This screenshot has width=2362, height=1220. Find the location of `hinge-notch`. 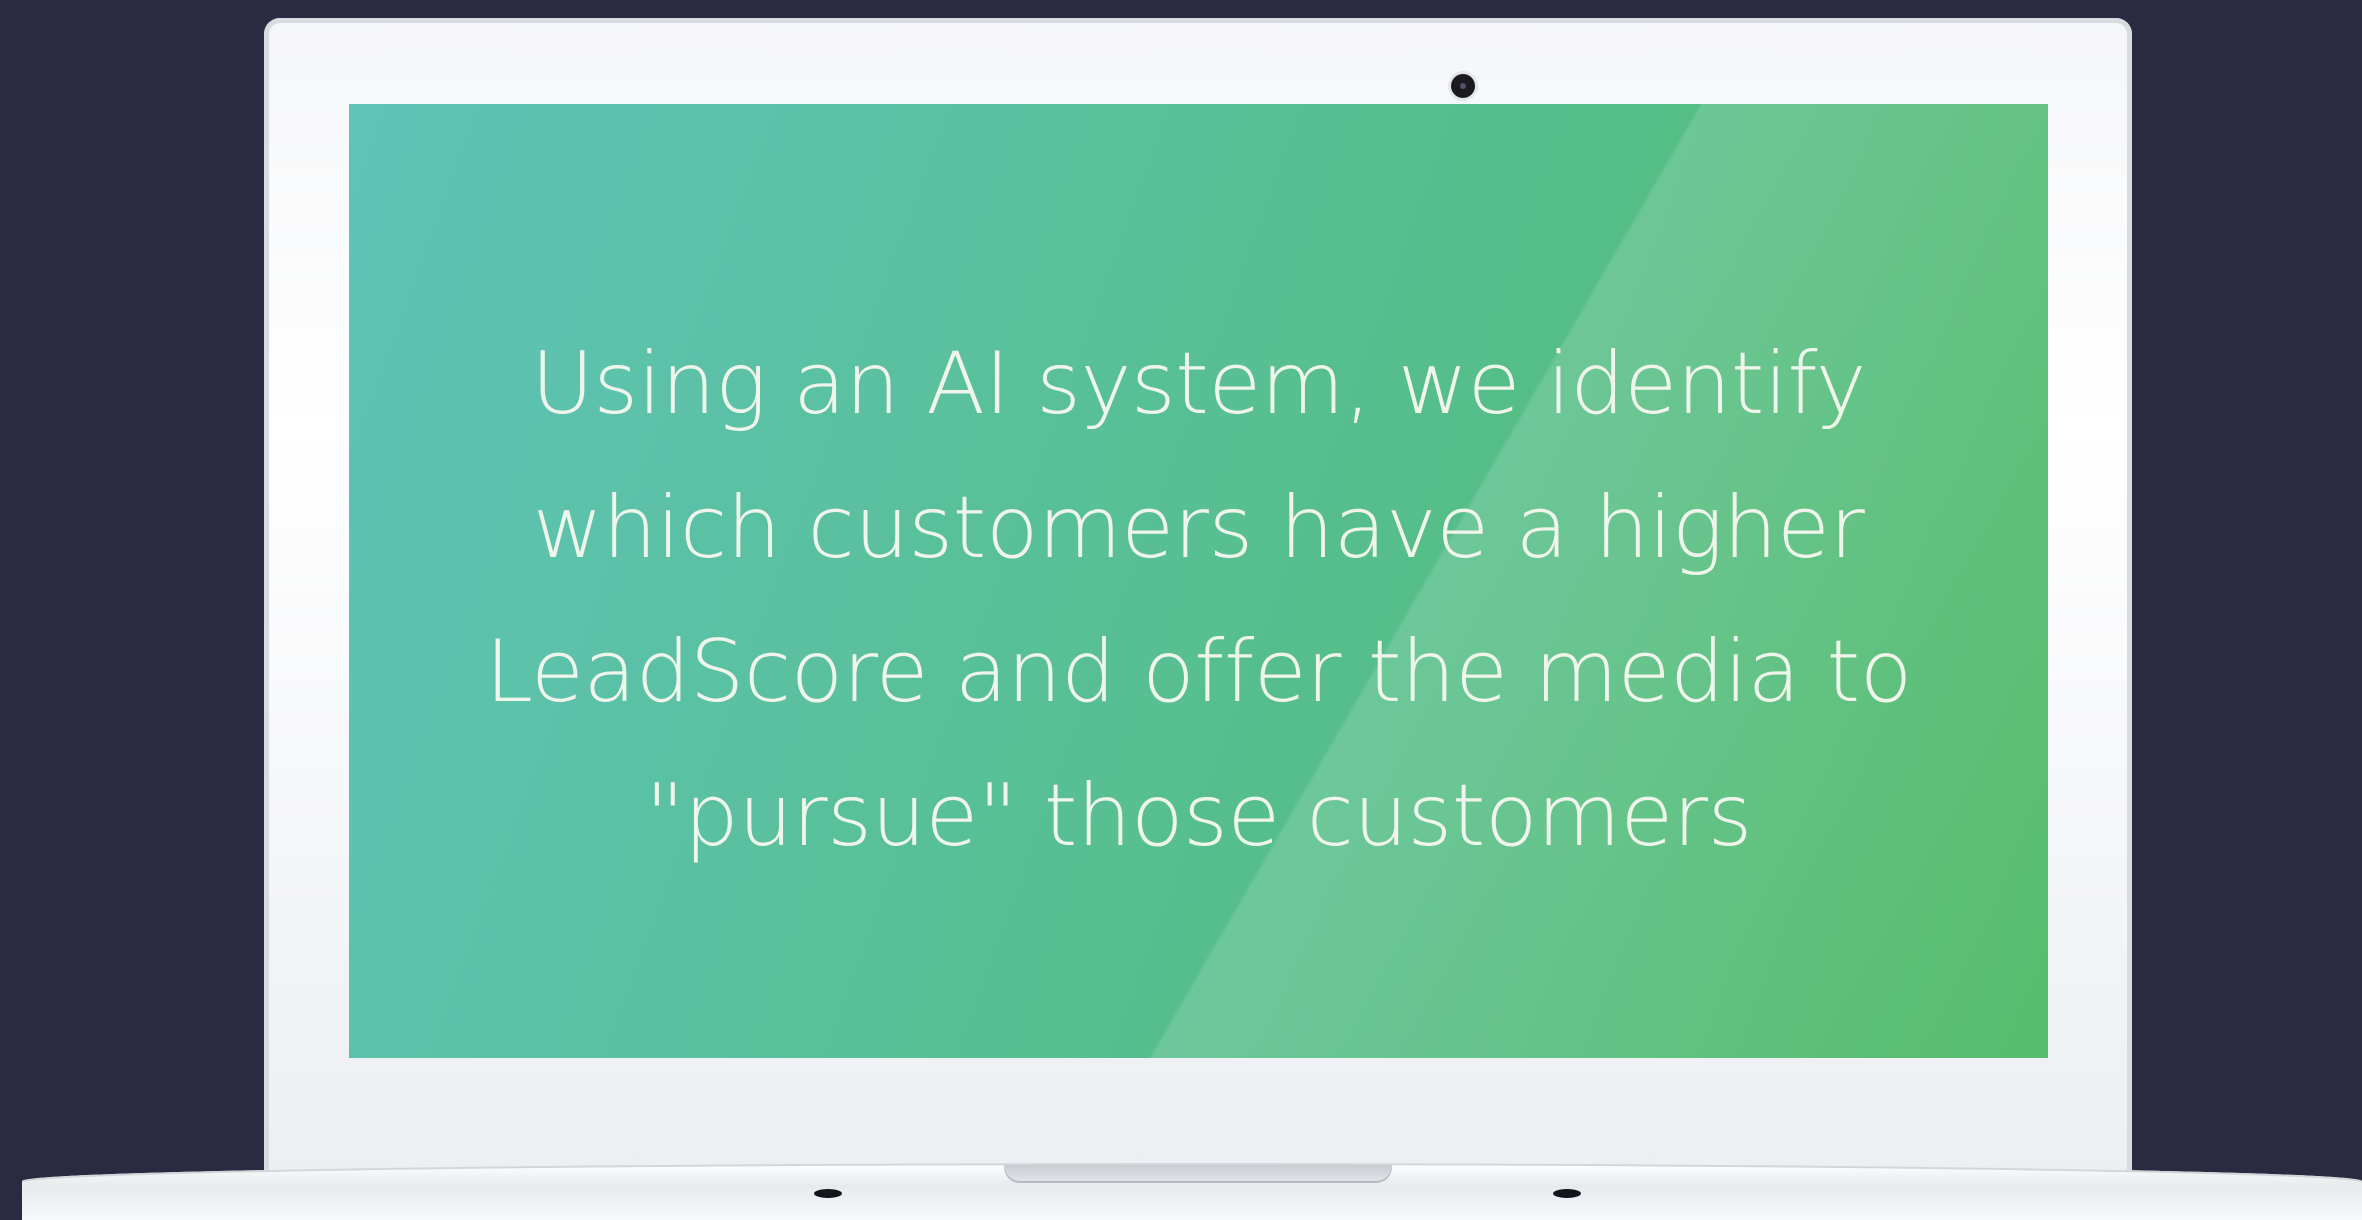

hinge-notch is located at coordinates (1198, 1174).